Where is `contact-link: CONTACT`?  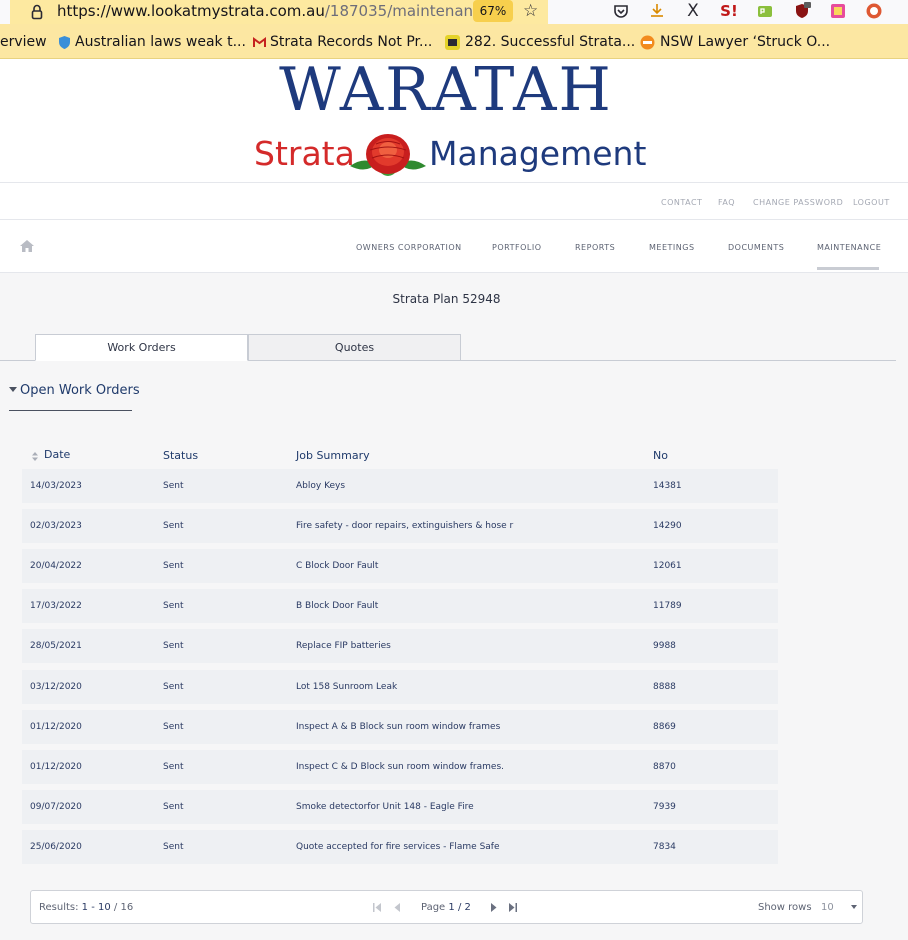 contact-link: CONTACT is located at coordinates (681, 202).